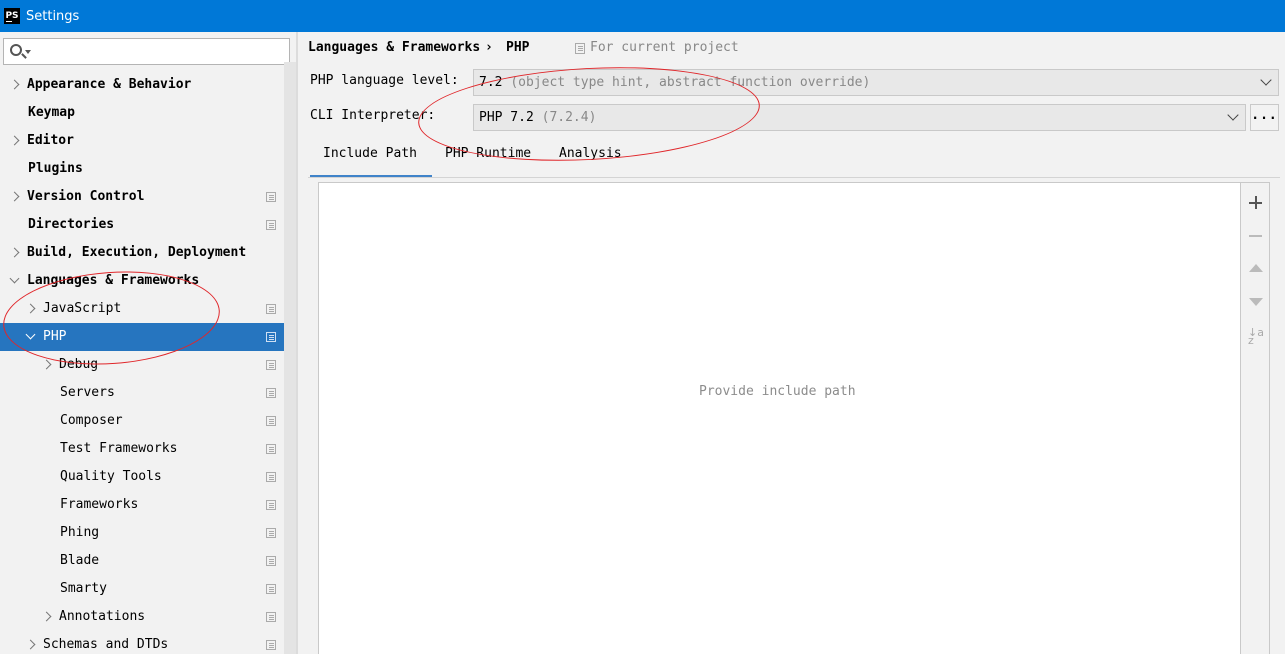  I want to click on sidebar-item-servers: Servers, so click(142, 393).